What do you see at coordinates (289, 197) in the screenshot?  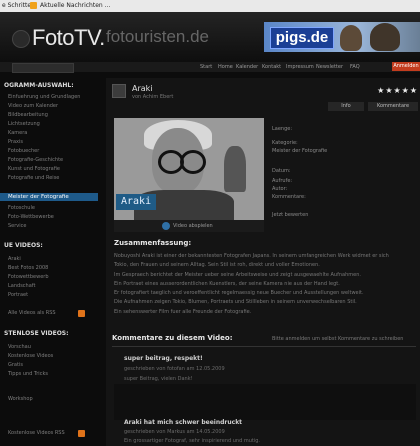 I see `info-line: Kommentare:` at bounding box center [289, 197].